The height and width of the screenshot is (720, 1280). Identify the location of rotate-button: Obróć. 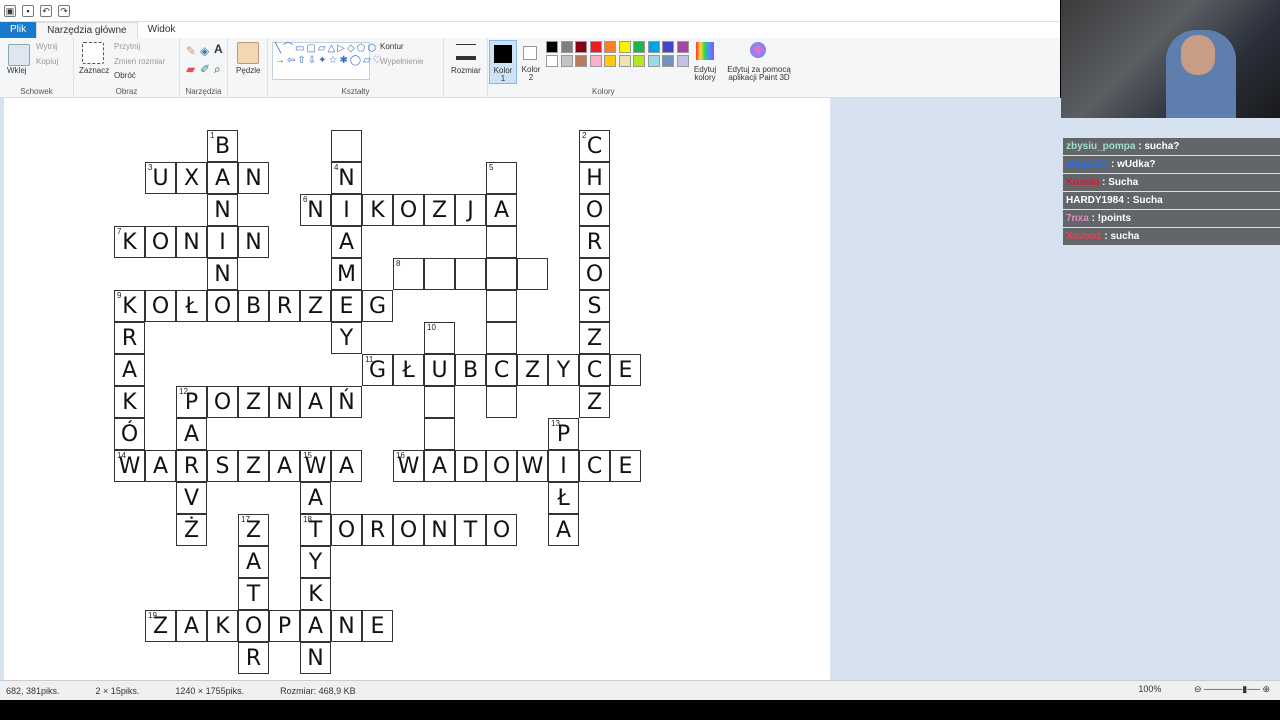
(125, 75).